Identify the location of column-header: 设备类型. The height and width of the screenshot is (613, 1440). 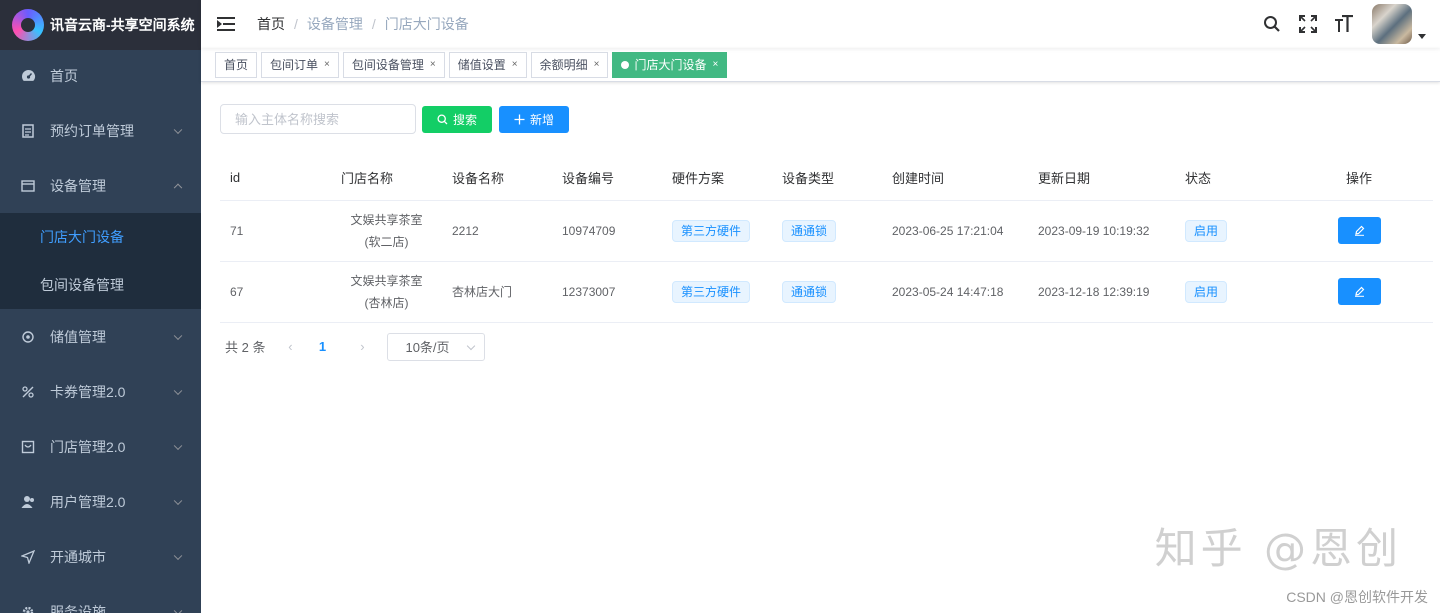
(827, 178).